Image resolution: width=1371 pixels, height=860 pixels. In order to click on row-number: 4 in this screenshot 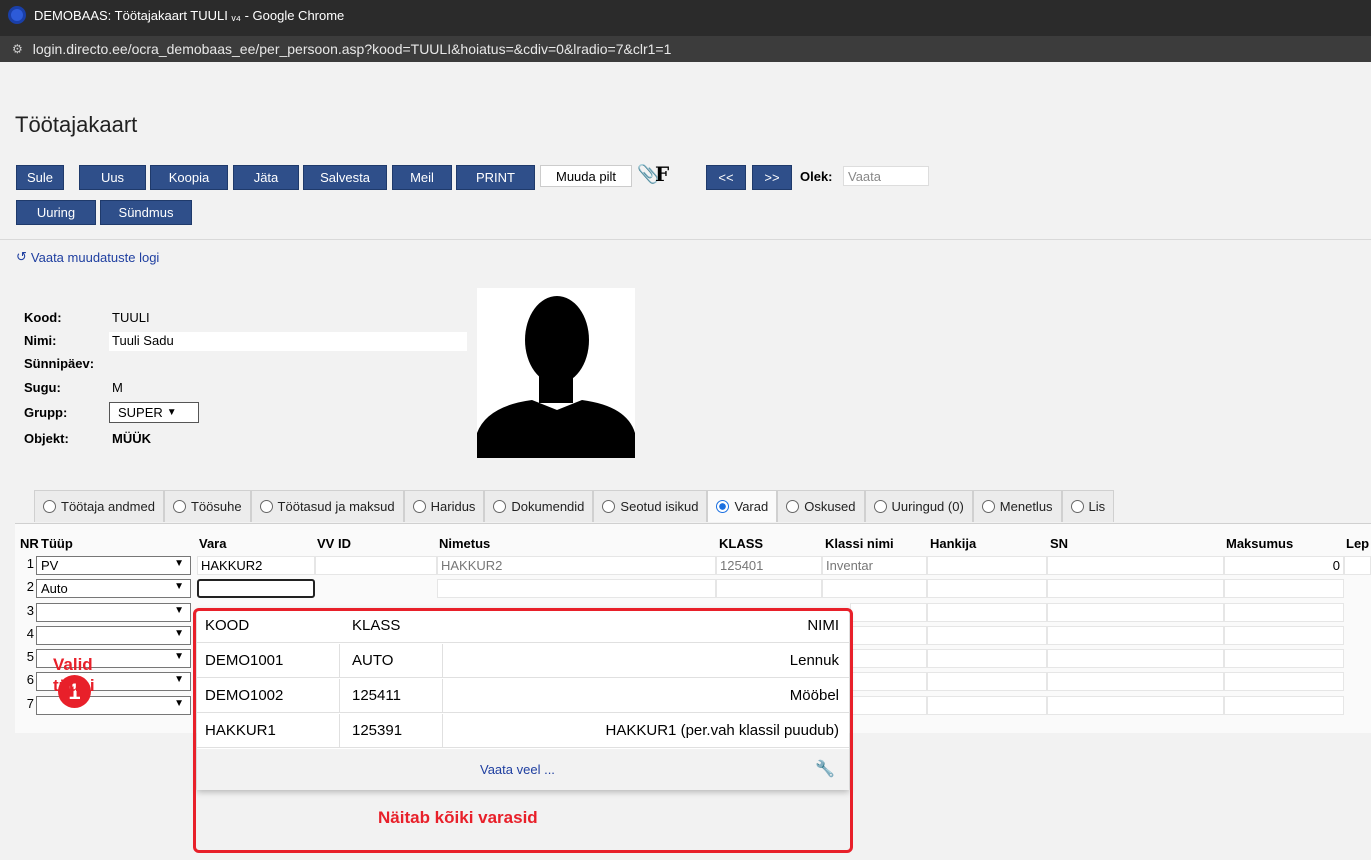, I will do `click(30, 633)`.